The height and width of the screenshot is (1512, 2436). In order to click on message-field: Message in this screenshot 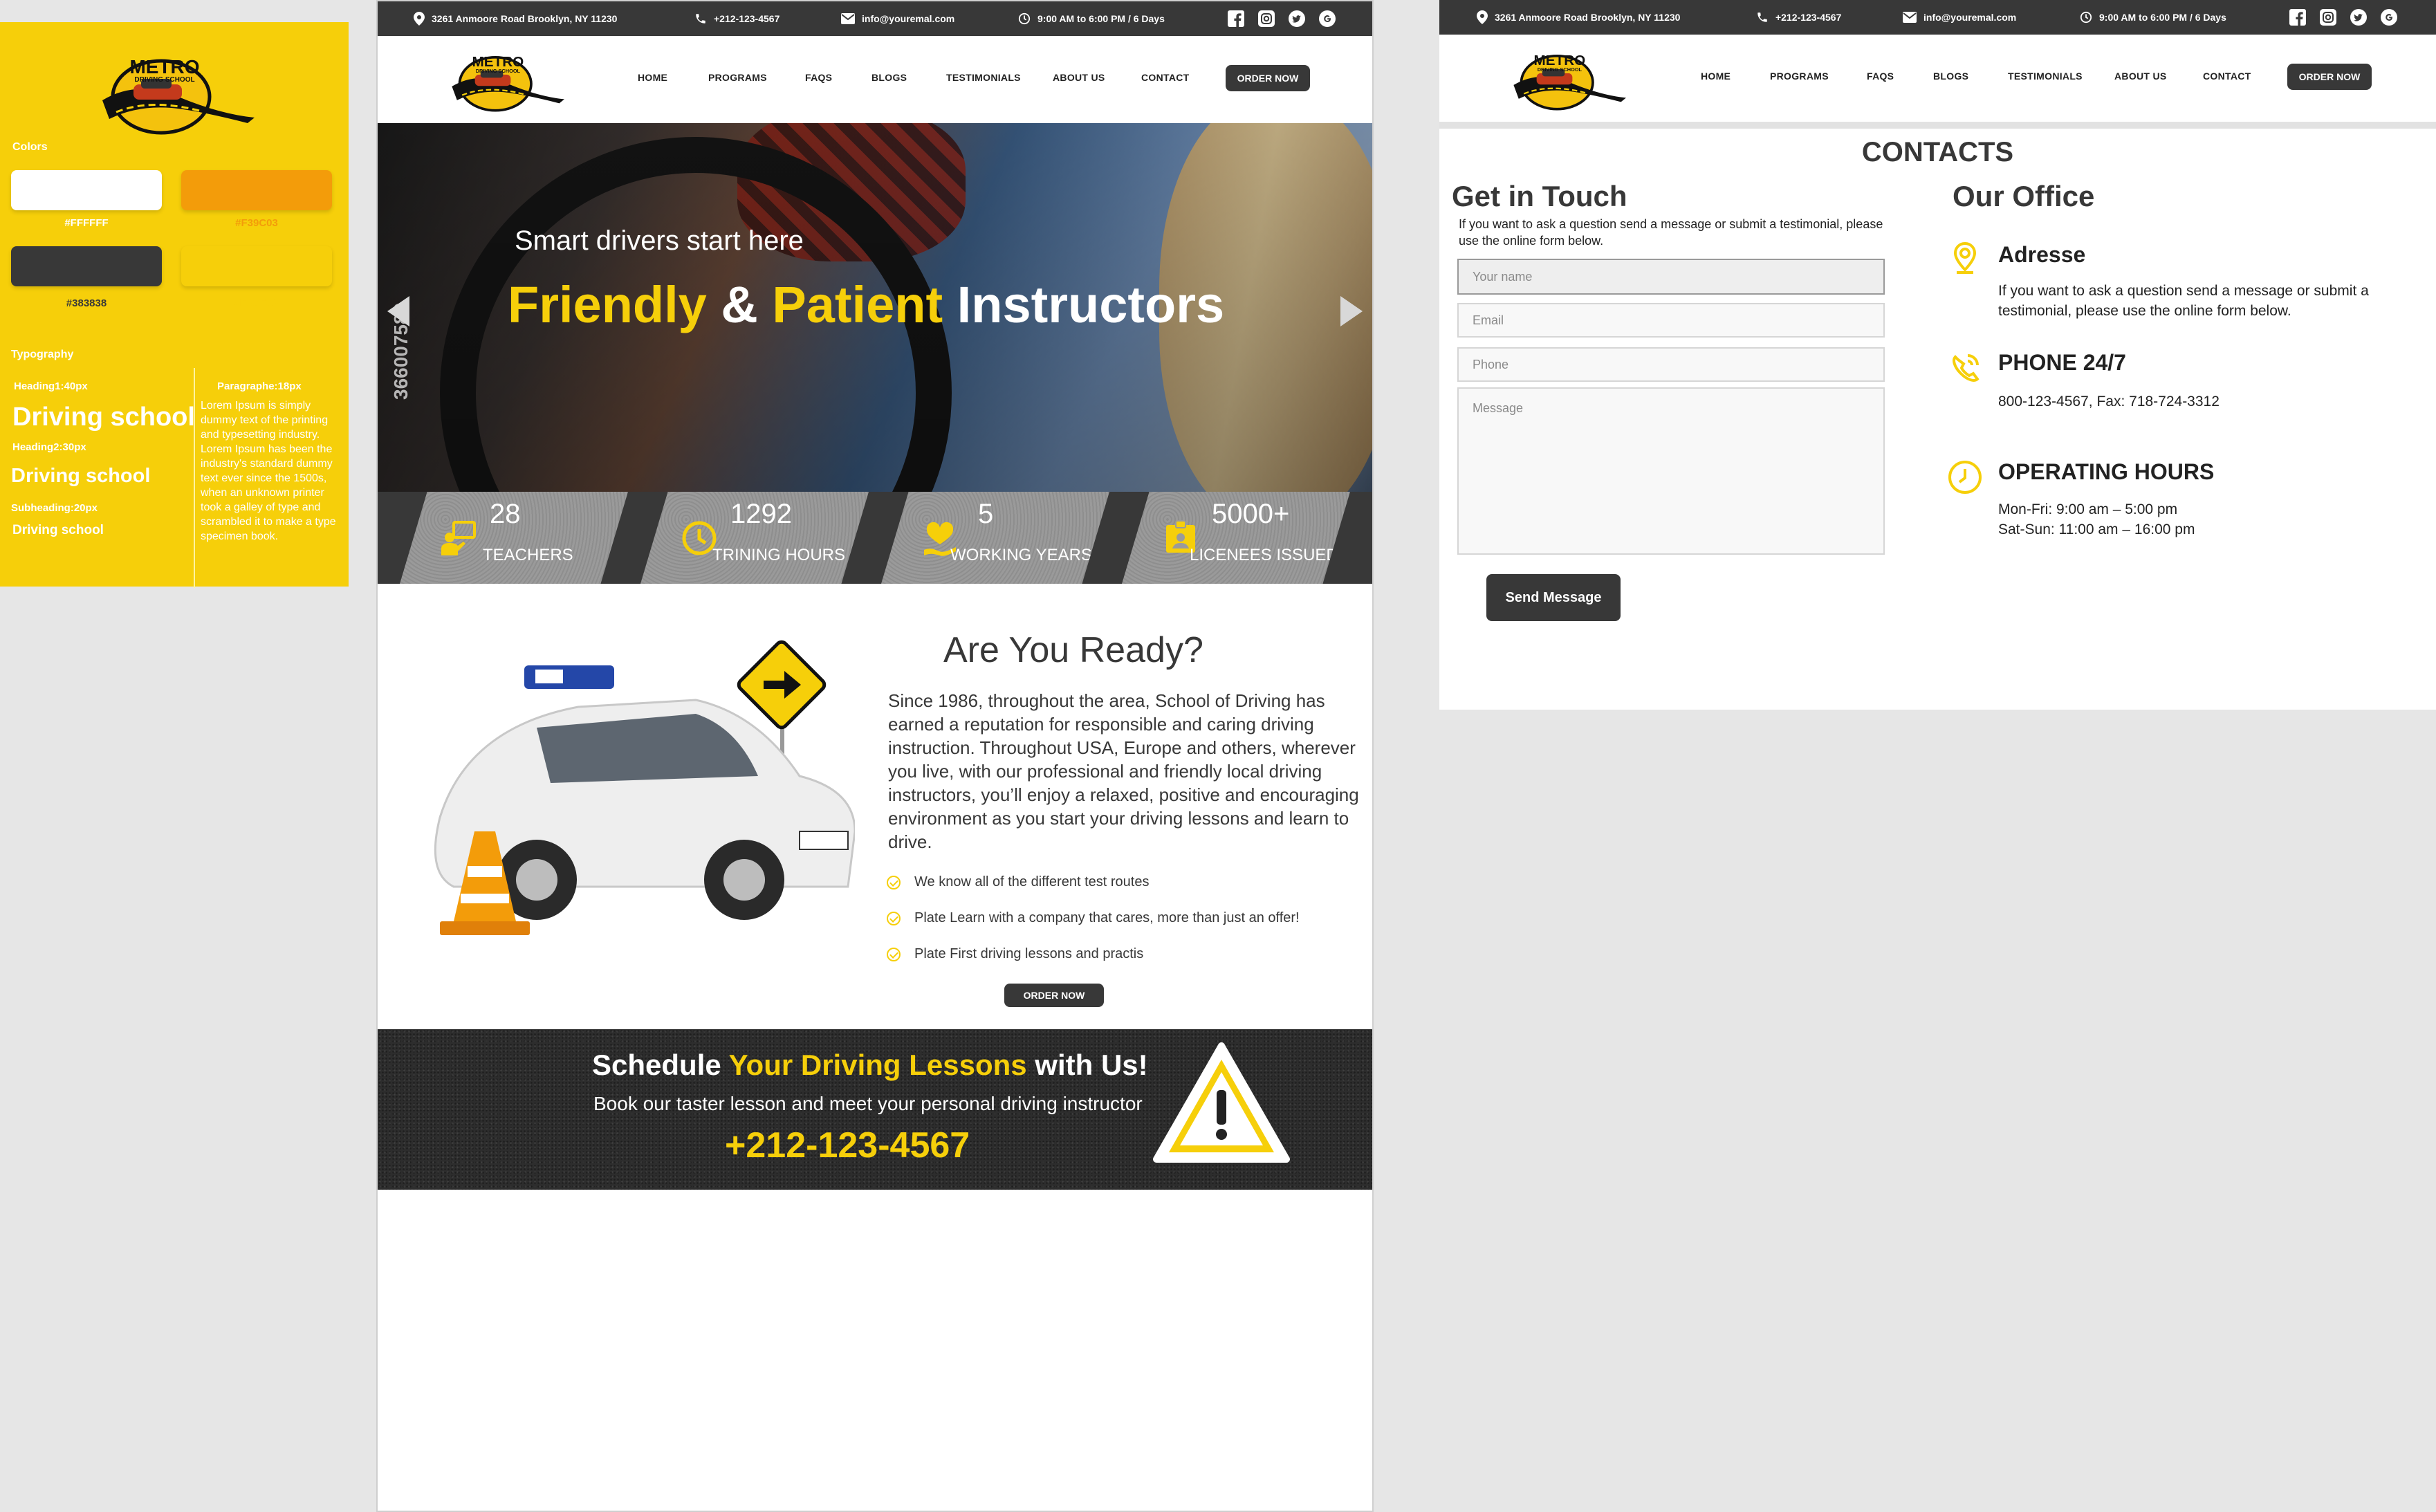, I will do `click(1671, 471)`.